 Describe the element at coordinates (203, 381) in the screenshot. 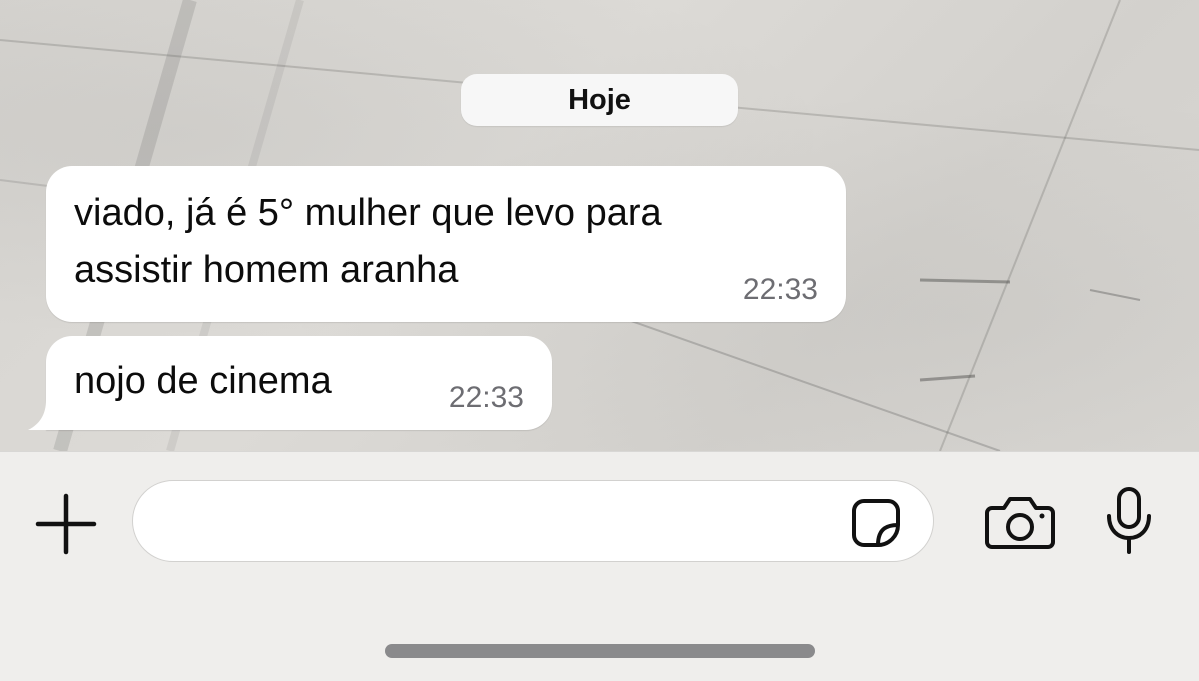

I see `message-text: nojo de cinema` at that location.